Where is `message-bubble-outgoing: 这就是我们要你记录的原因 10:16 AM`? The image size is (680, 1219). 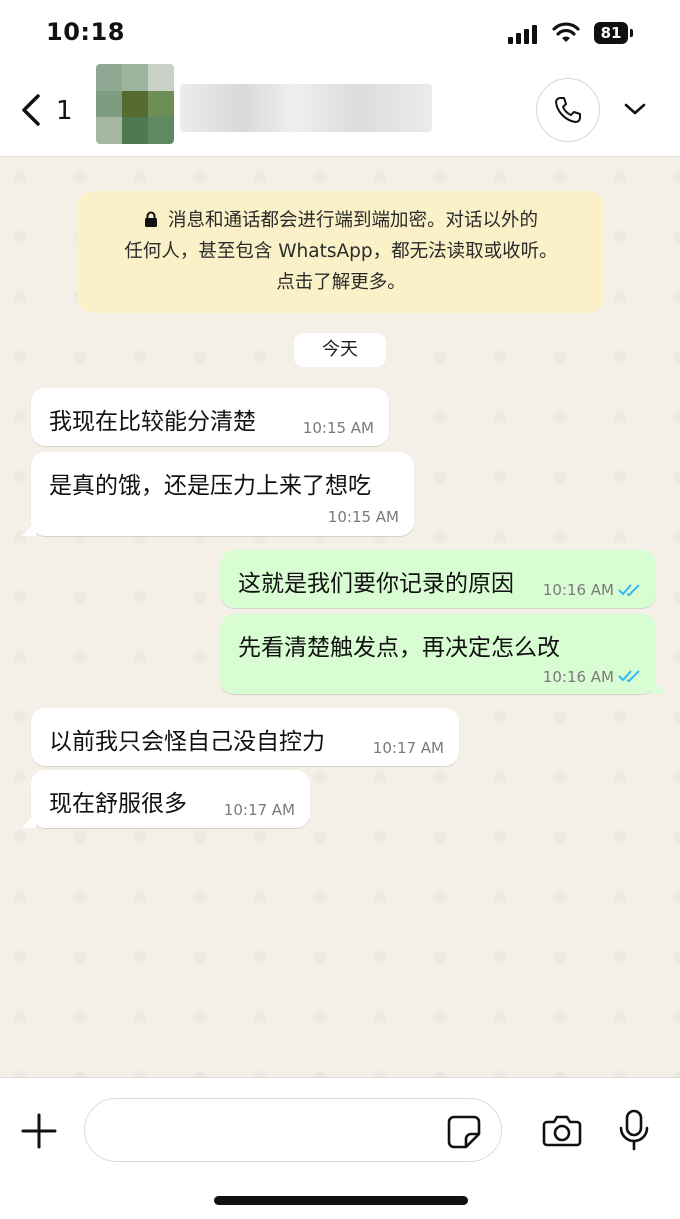 message-bubble-outgoing: 这就是我们要你记录的原因 10:16 AM is located at coordinates (438, 579).